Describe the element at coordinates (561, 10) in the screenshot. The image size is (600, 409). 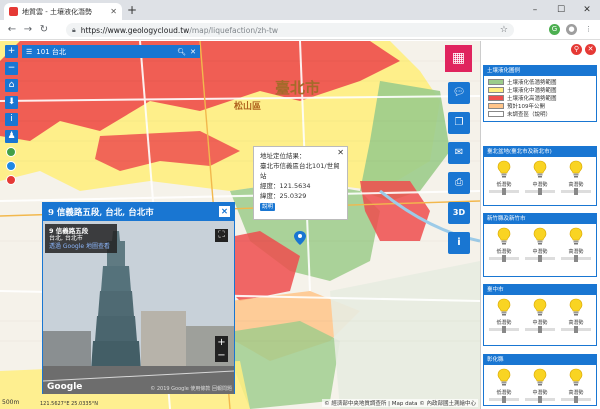
I see `maximize-button: ☐` at that location.